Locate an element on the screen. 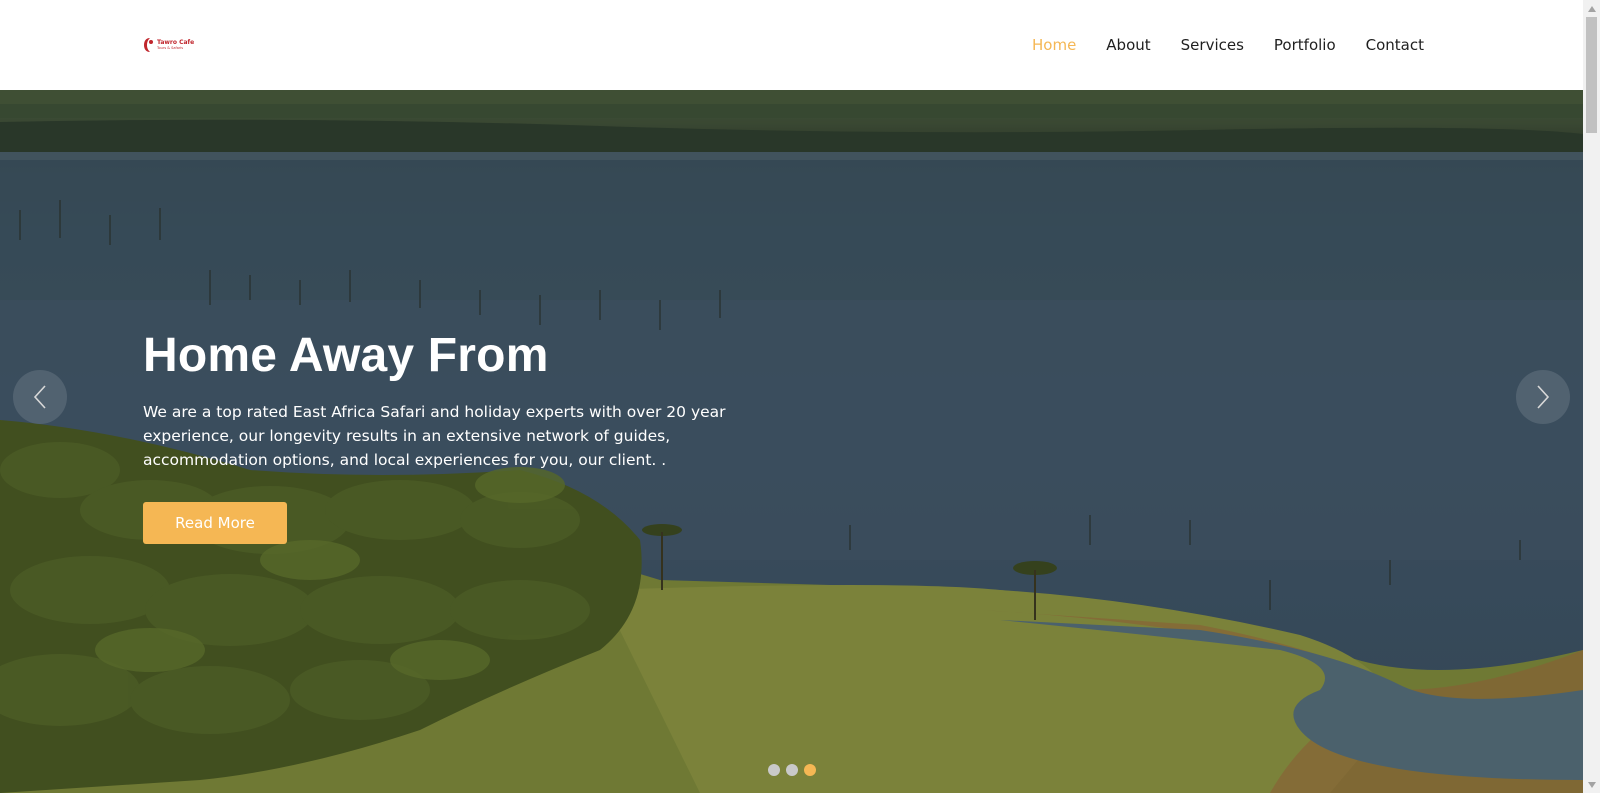 The image size is (1600, 793). main-nav: Home About Services Portfolio Contact is located at coordinates (1228, 45).